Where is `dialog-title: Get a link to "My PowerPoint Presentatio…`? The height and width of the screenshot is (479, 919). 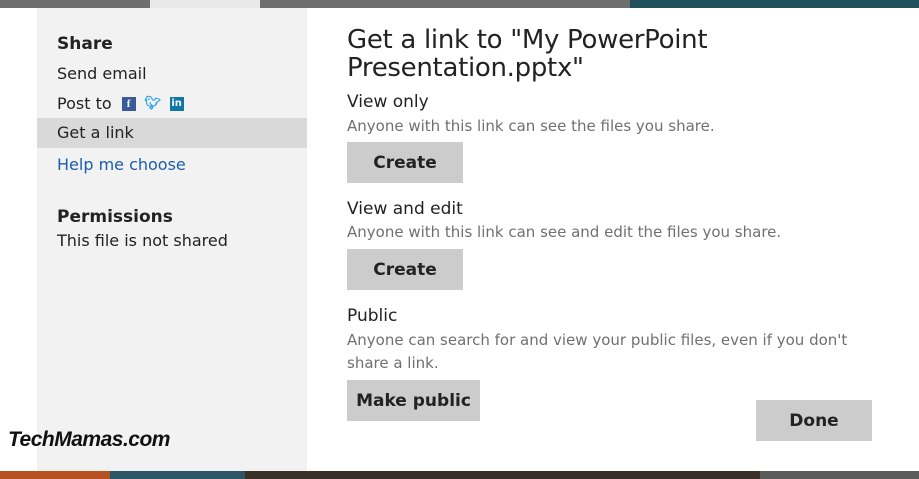 dialog-title: Get a link to "My PowerPoint Presentatio… is located at coordinates (527, 54).